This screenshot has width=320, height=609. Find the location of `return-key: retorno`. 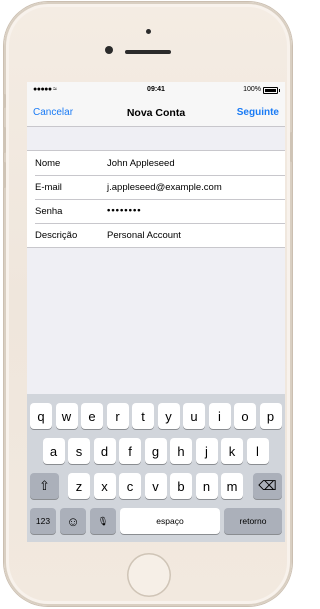

return-key: retorno is located at coordinates (253, 521).